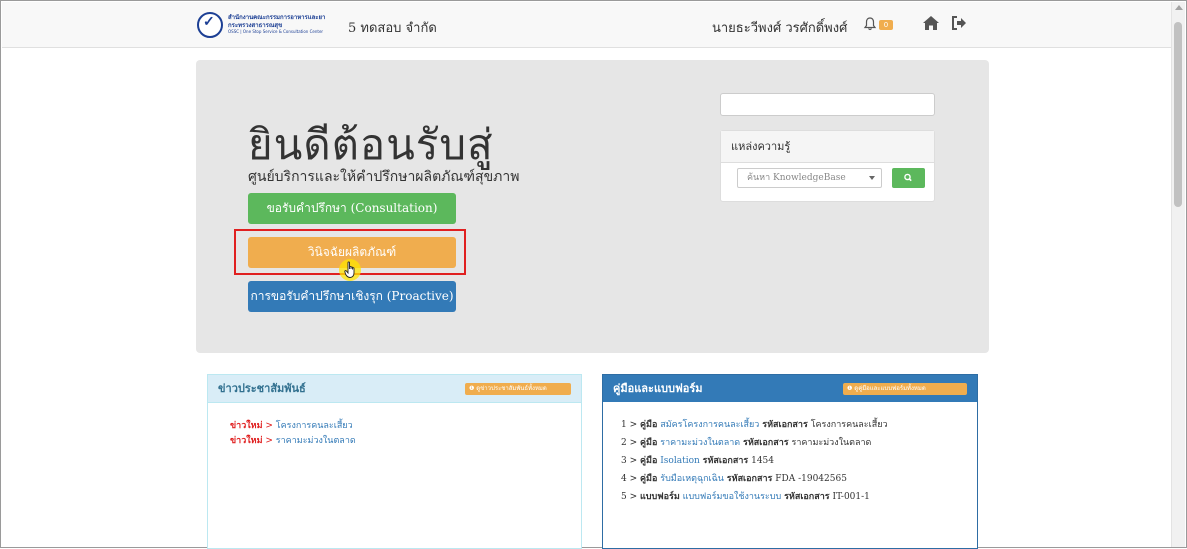  Describe the element at coordinates (630, 461) in the screenshot. I see `manual-num: 3 >` at that location.